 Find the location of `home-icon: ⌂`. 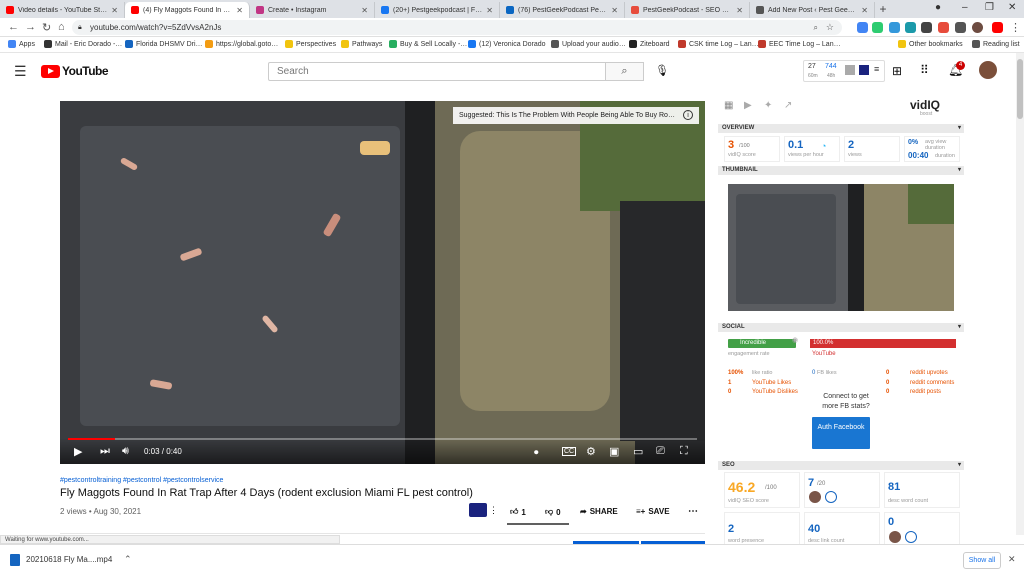

home-icon: ⌂ is located at coordinates (61, 27).